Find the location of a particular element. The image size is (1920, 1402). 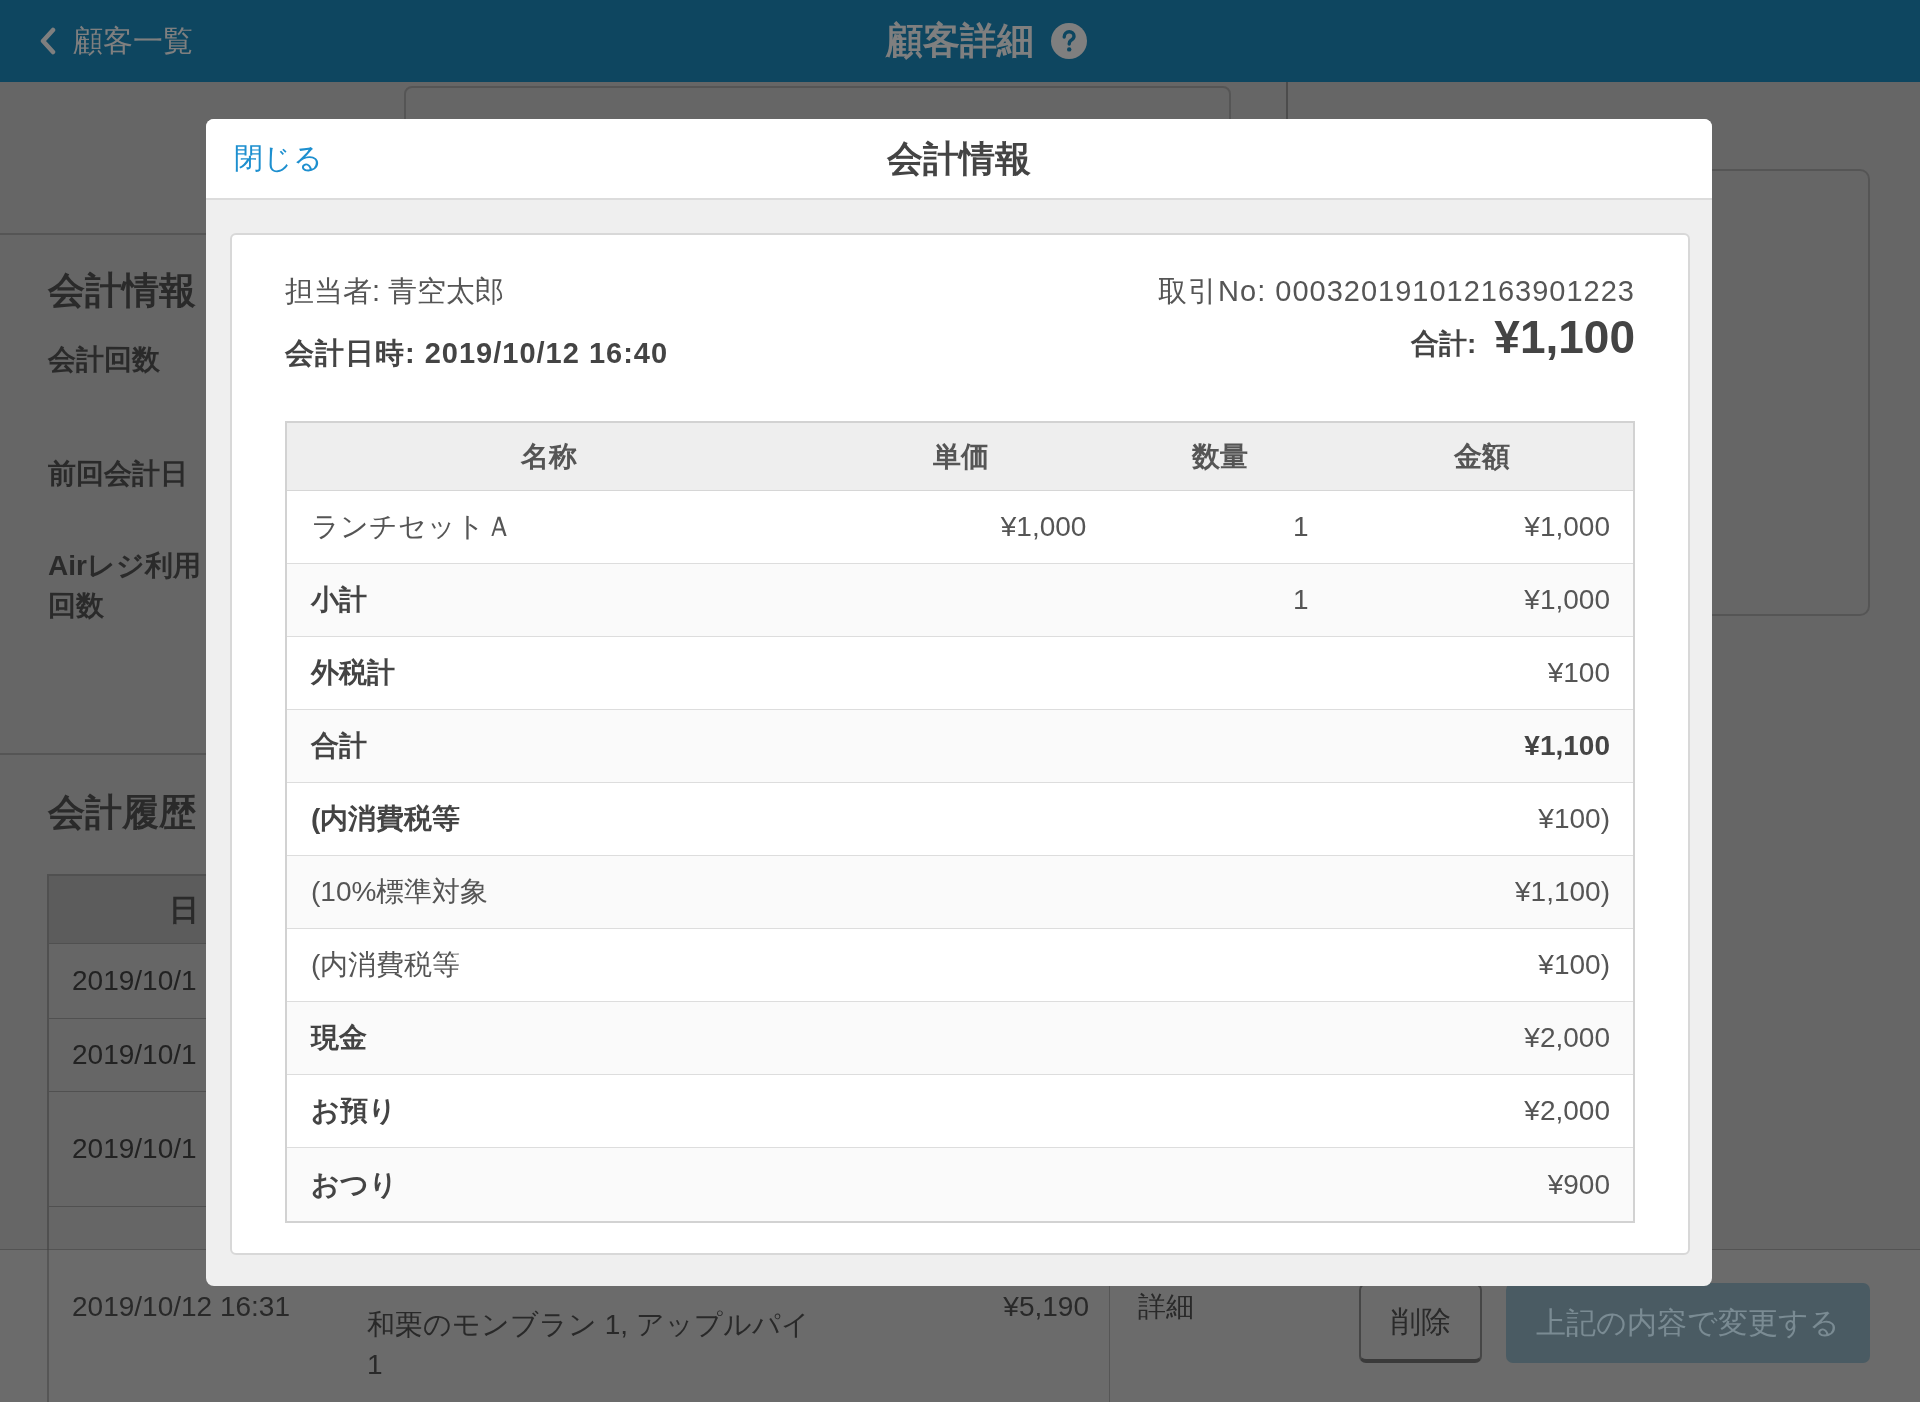

table-cell-text: ¥5,190 is located at coordinates (1046, 1306).